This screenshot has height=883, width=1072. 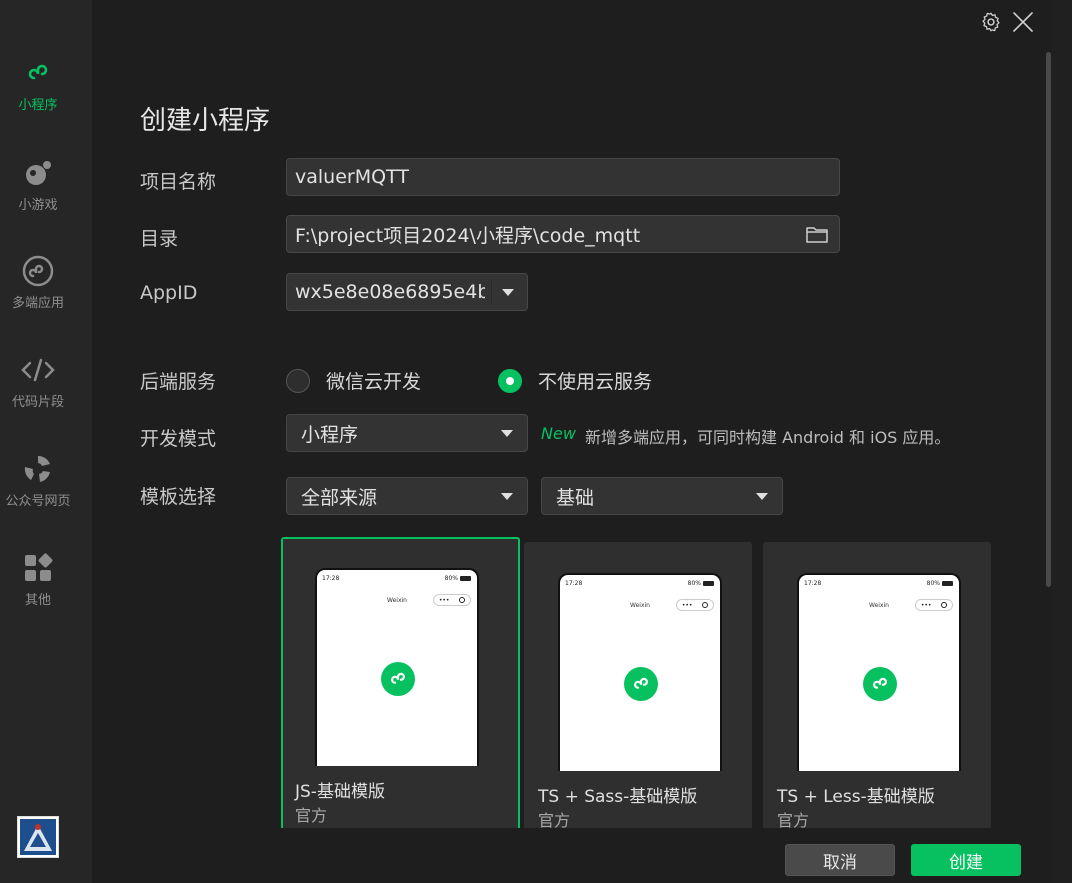 I want to click on dev-mode-label: 开发模式, so click(x=178, y=439).